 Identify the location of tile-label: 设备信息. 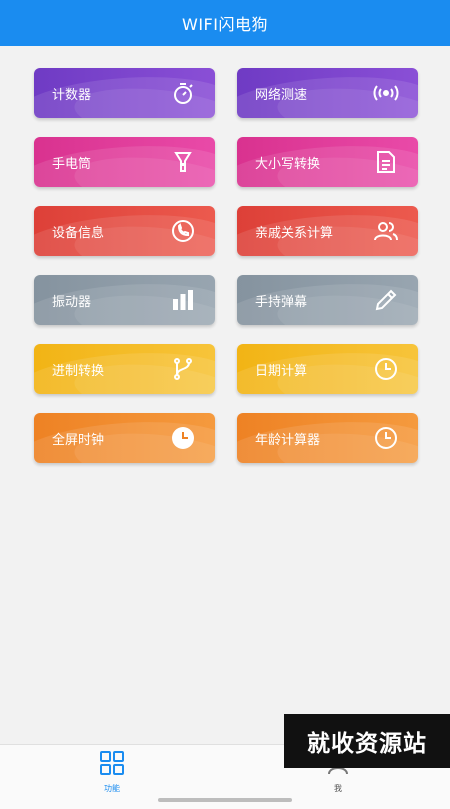
(78, 233).